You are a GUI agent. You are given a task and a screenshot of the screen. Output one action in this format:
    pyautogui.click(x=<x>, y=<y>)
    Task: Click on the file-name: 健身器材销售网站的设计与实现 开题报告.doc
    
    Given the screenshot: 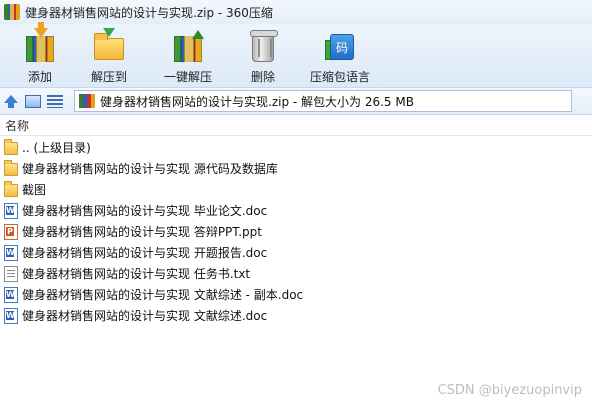 What is the action you would take?
    pyautogui.click(x=145, y=253)
    